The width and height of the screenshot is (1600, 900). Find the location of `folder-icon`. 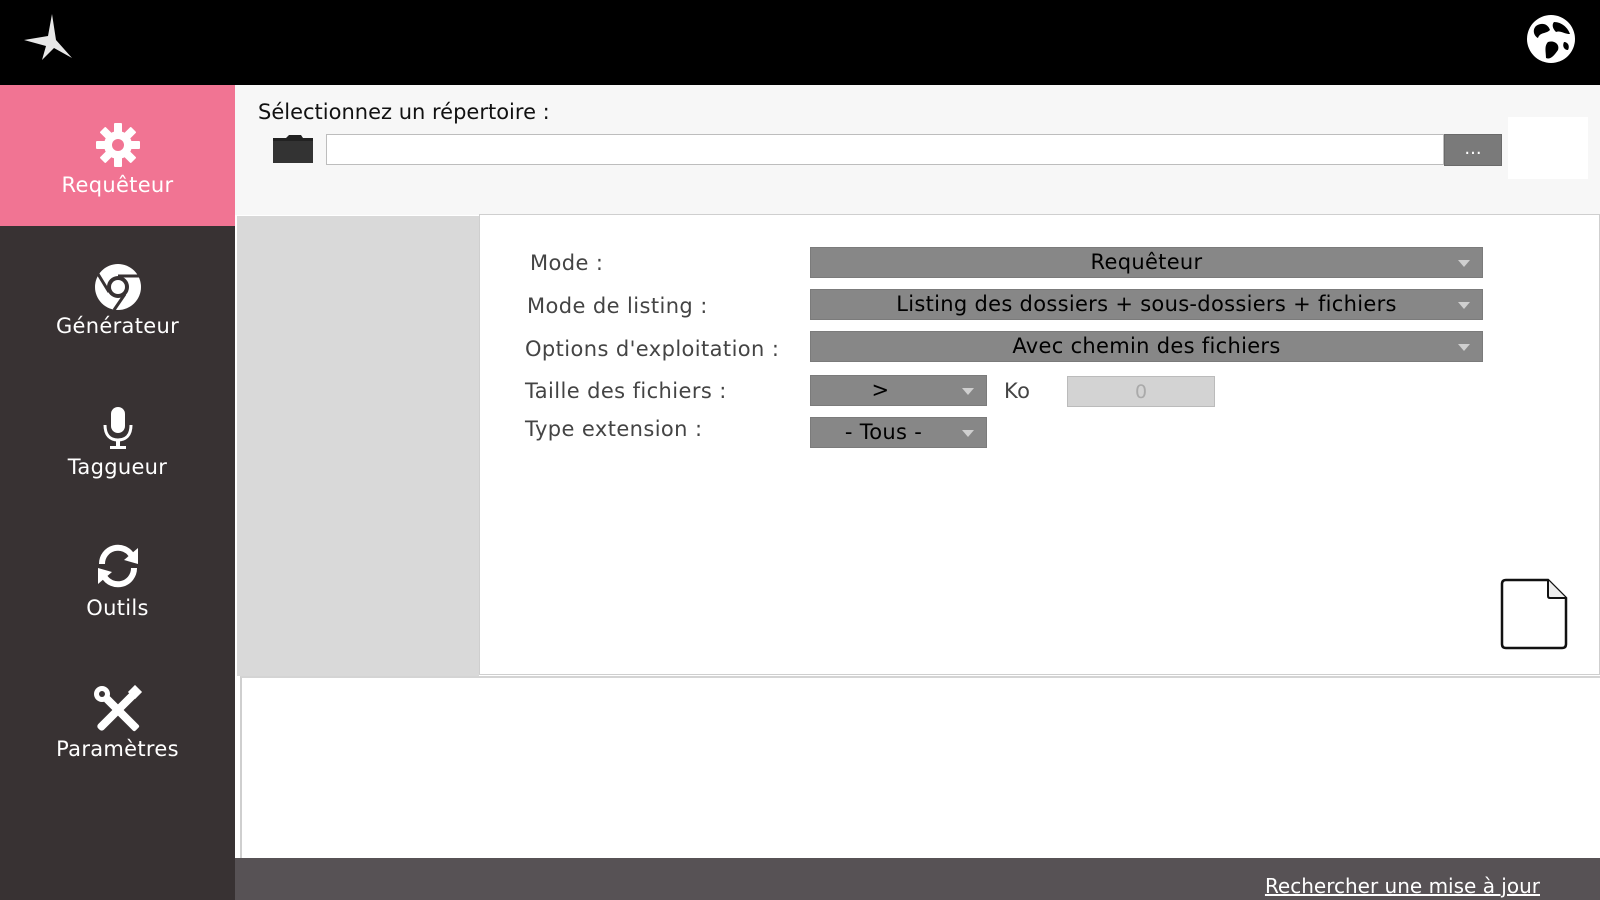

folder-icon is located at coordinates (293, 149).